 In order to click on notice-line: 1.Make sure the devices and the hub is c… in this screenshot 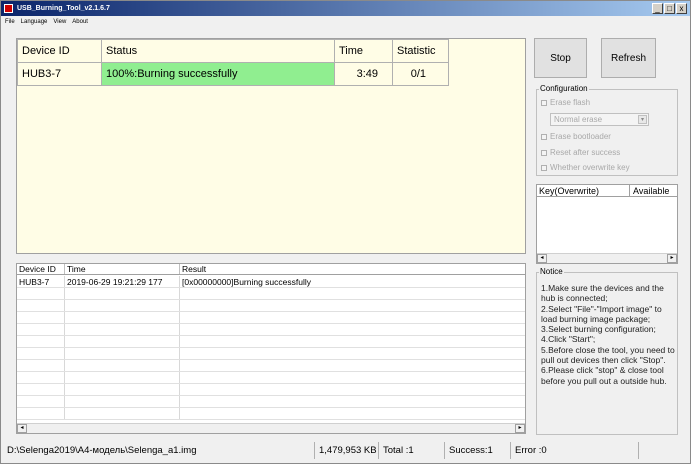, I will do `click(602, 293)`.